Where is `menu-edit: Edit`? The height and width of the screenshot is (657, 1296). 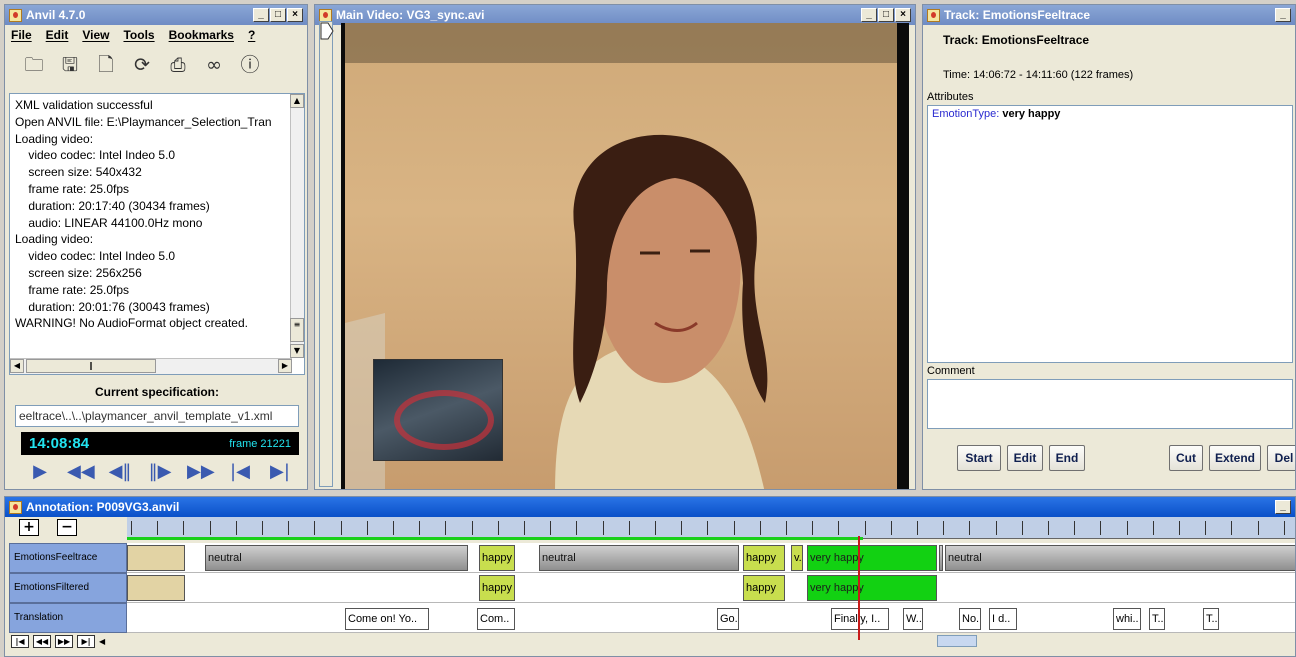 menu-edit: Edit is located at coordinates (57, 35).